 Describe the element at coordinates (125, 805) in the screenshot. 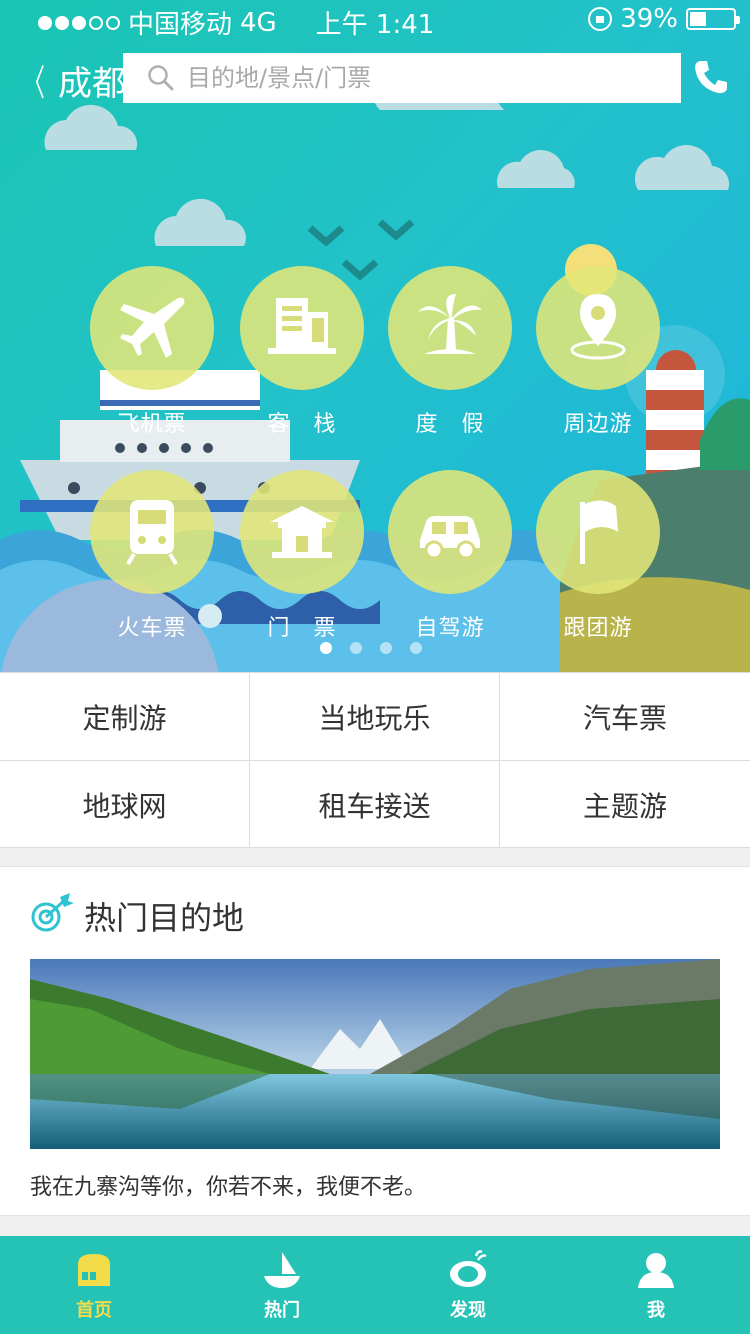

I see `quick-link: 地球网` at that location.